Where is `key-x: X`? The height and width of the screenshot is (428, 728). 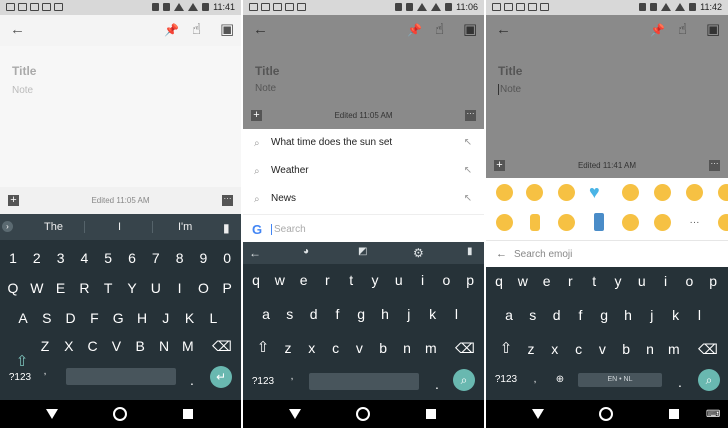 key-x: X is located at coordinates (69, 346).